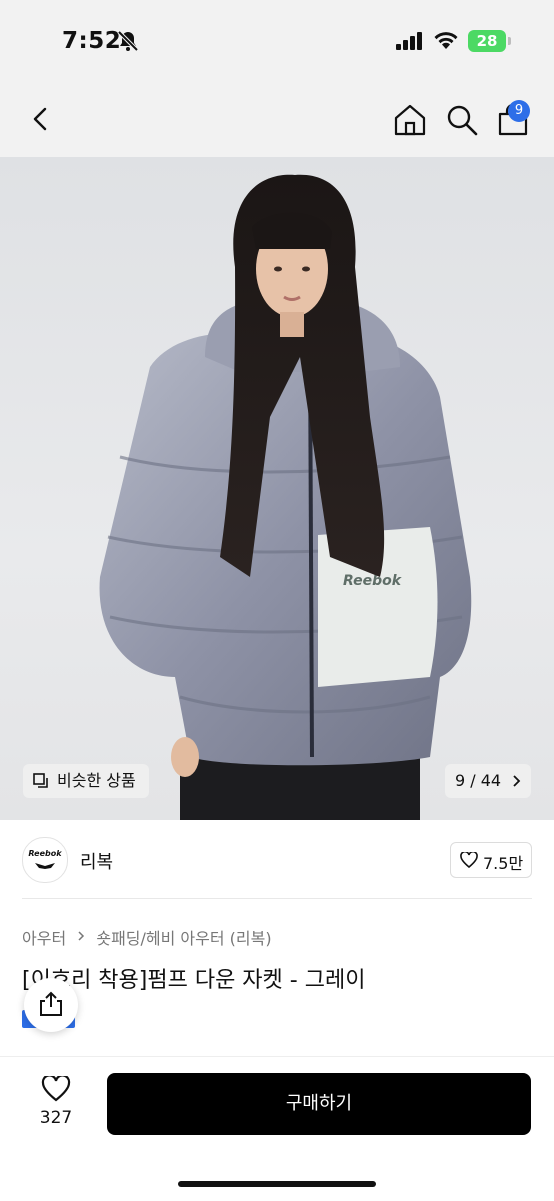  I want to click on breadcrumb: 아우터 숏패딩/헤비 아우터 (리복), so click(147, 937).